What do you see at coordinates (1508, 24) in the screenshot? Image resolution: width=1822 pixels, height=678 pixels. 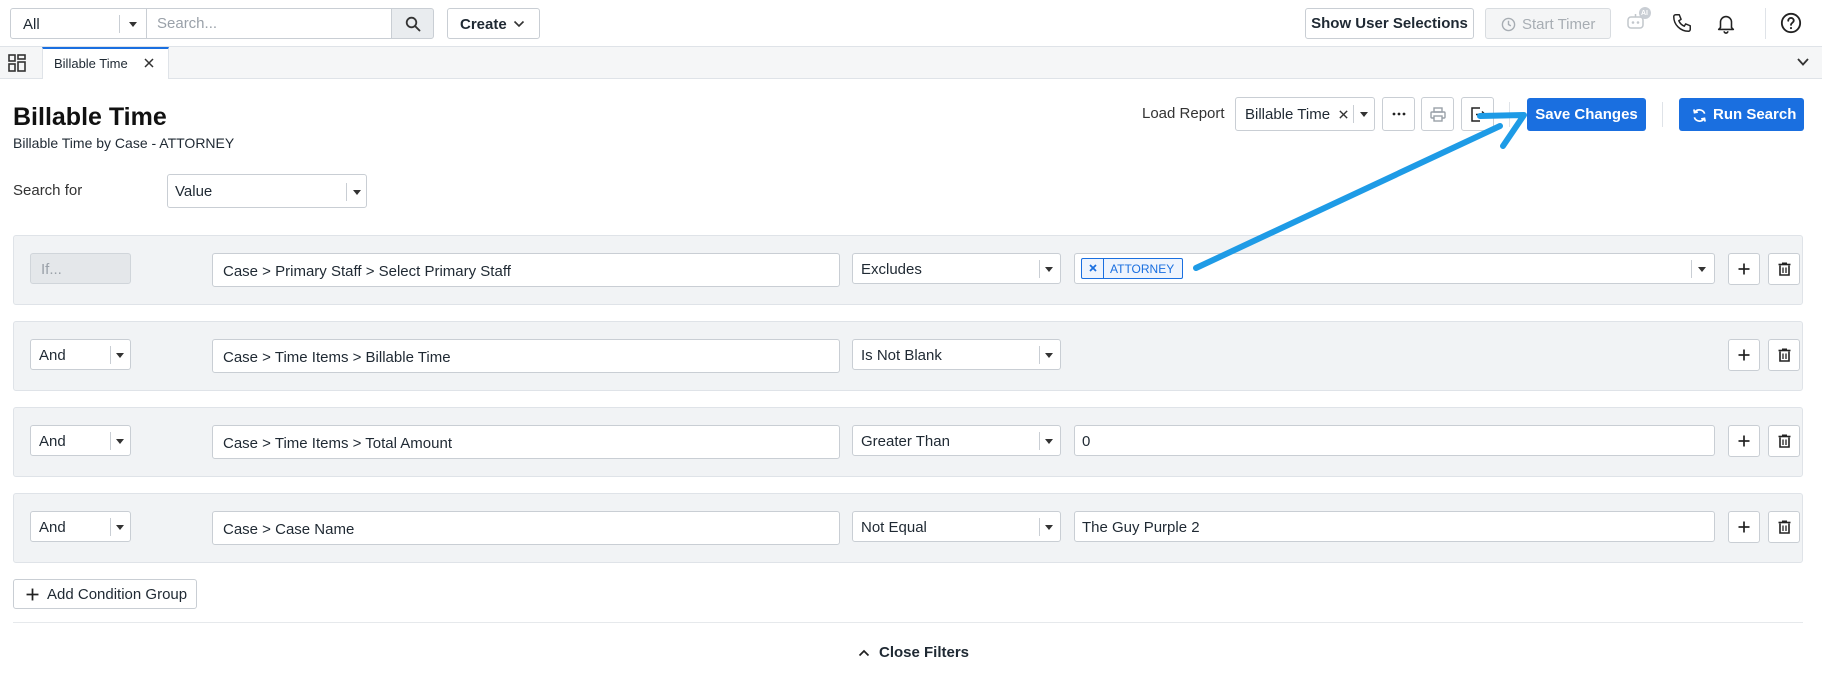 I see `clock-icon` at bounding box center [1508, 24].